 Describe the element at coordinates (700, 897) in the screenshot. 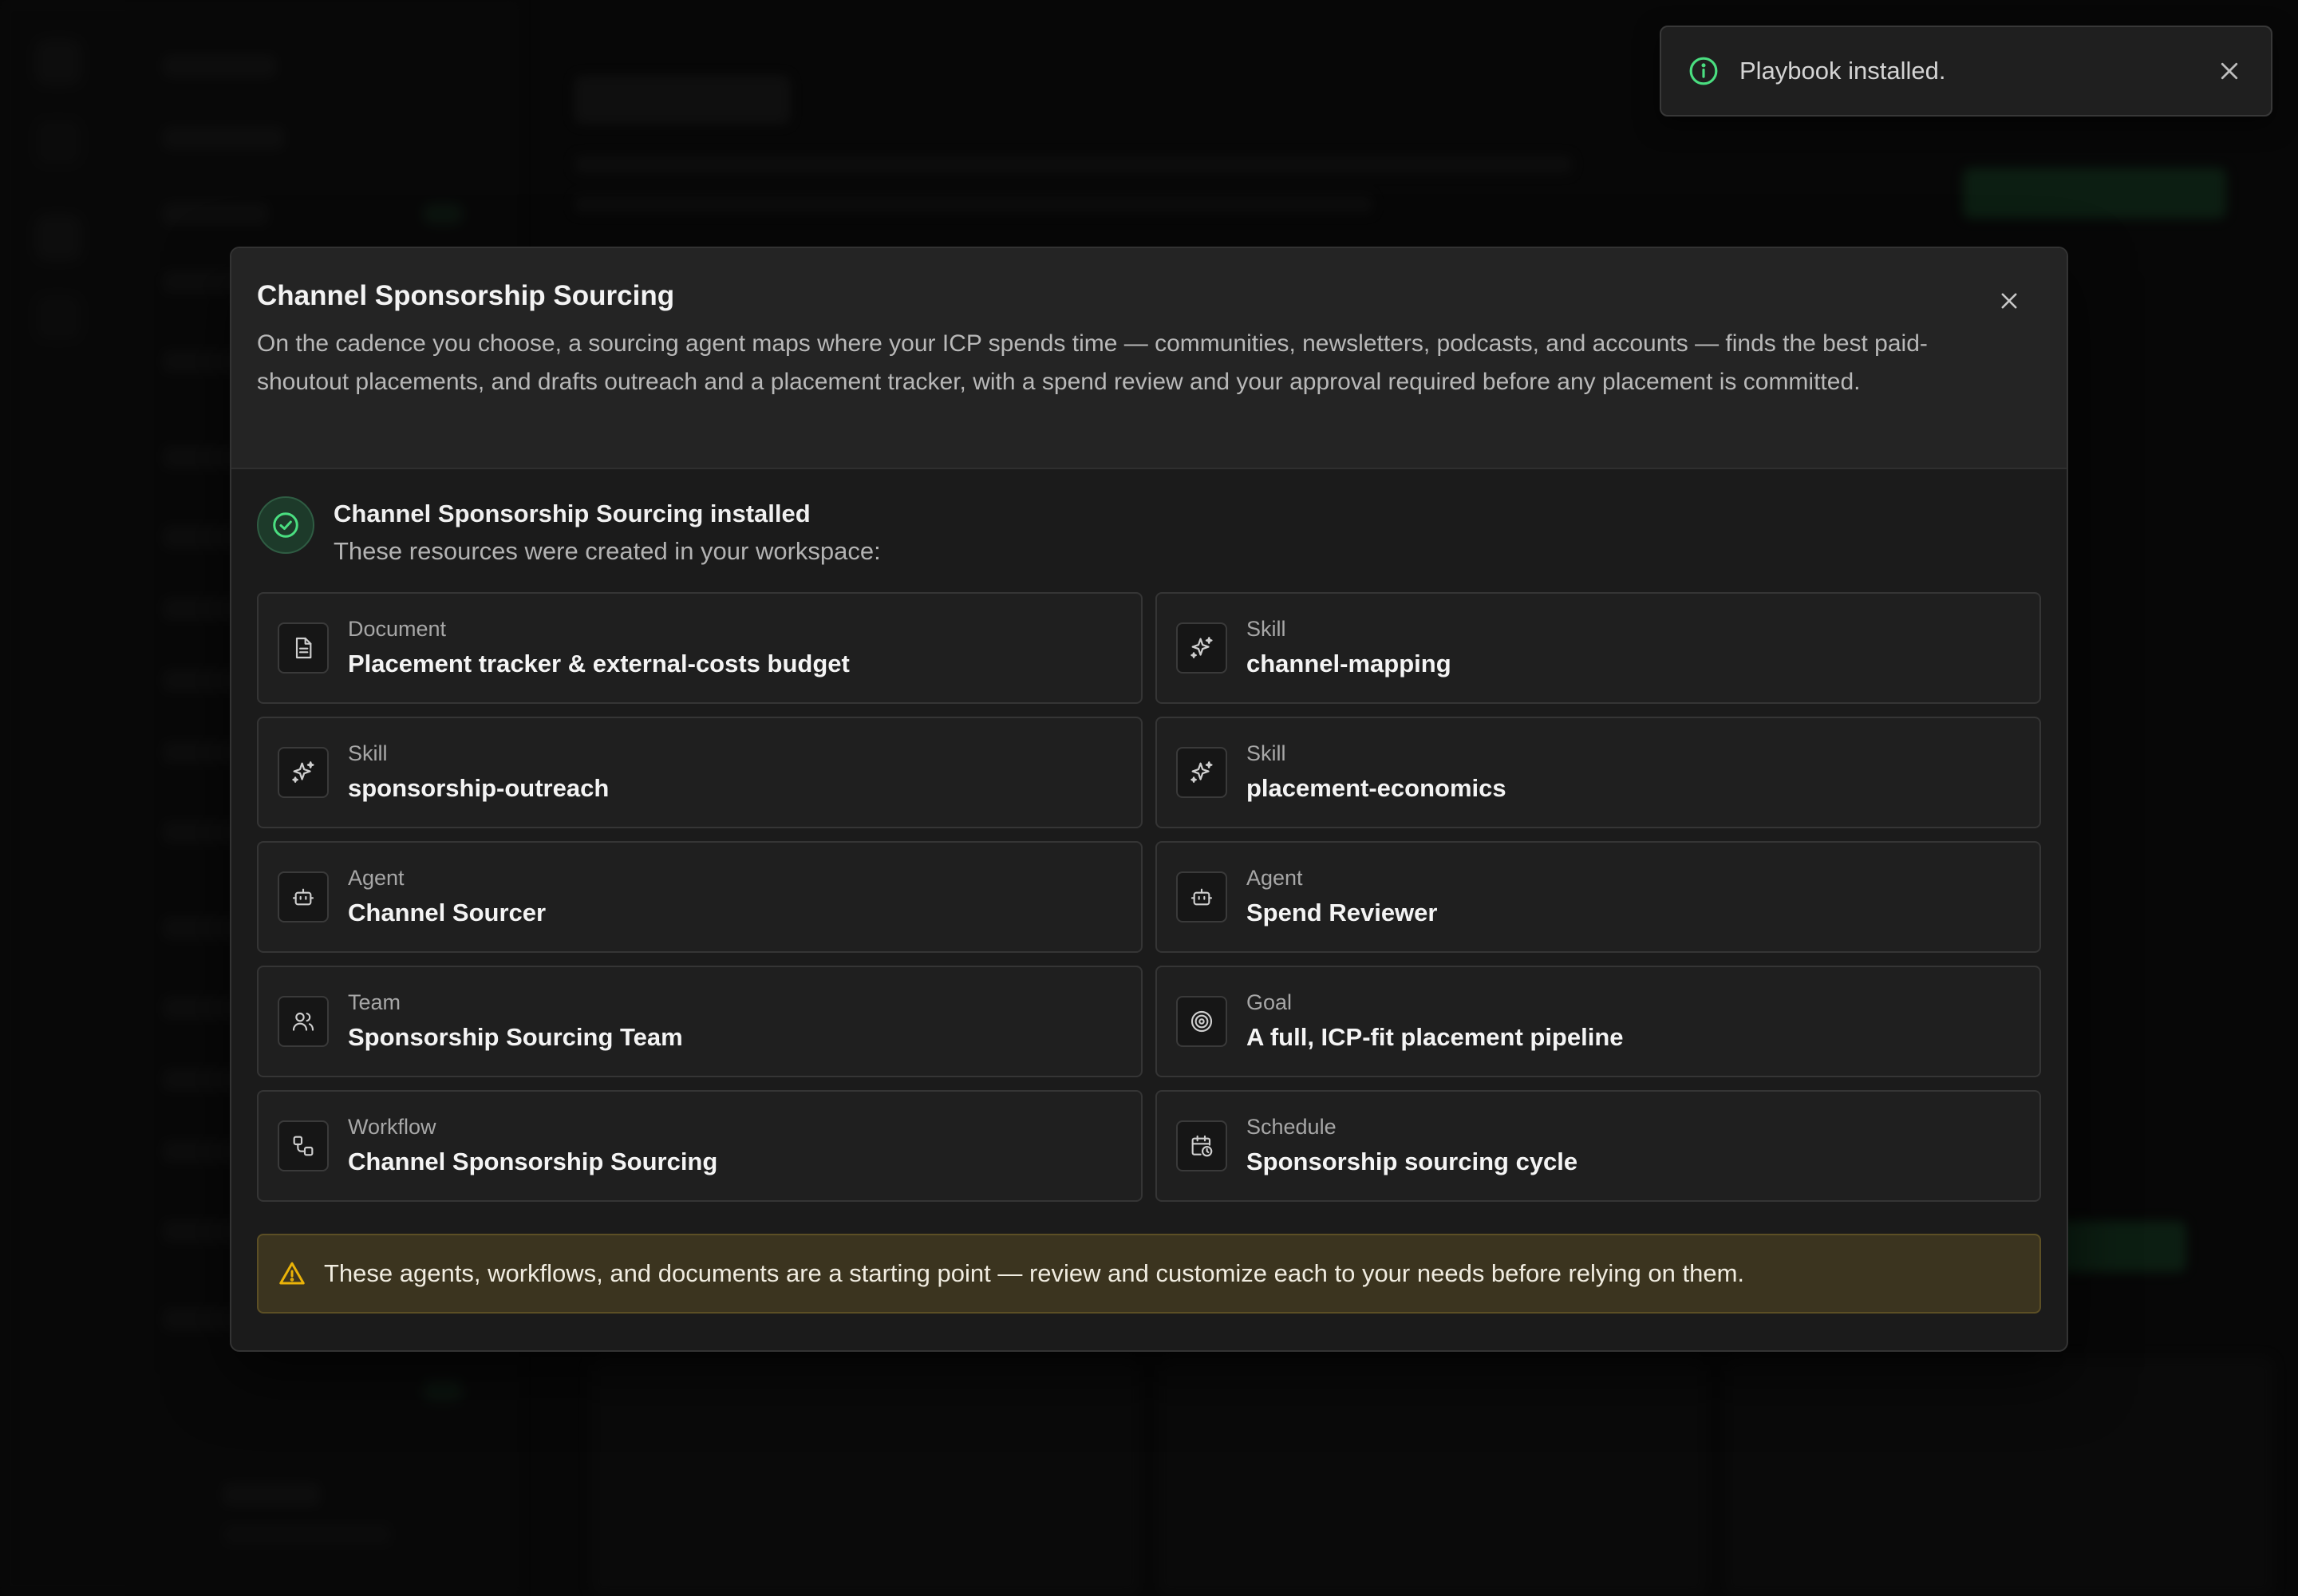

I see `resource-card-agent: Agent Channel Sourcer` at that location.